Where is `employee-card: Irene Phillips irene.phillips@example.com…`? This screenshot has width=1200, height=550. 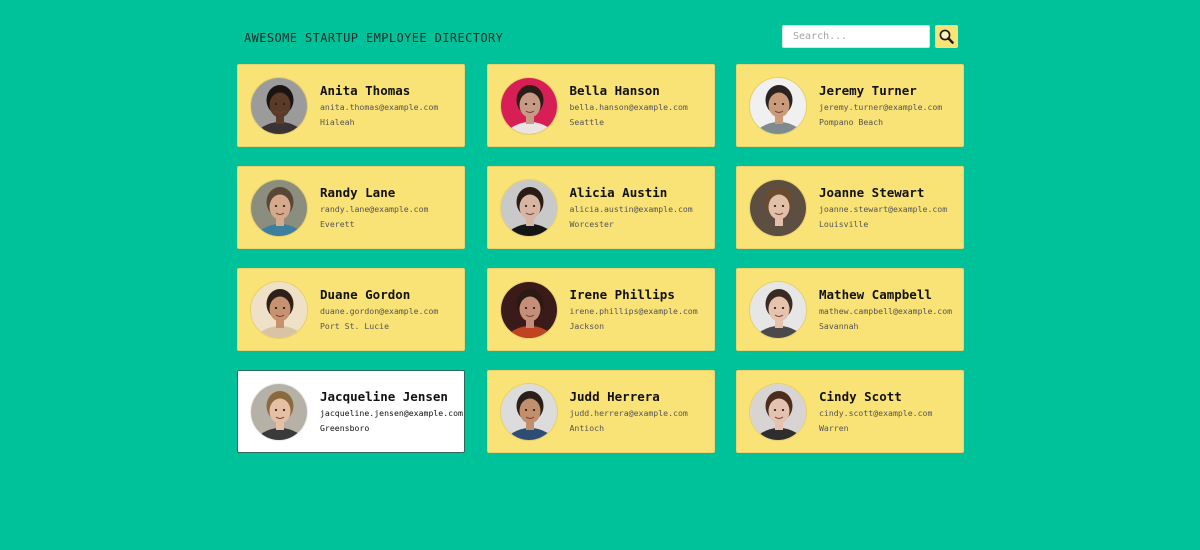 employee-card: Irene Phillips irene.phillips@example.com… is located at coordinates (600, 309).